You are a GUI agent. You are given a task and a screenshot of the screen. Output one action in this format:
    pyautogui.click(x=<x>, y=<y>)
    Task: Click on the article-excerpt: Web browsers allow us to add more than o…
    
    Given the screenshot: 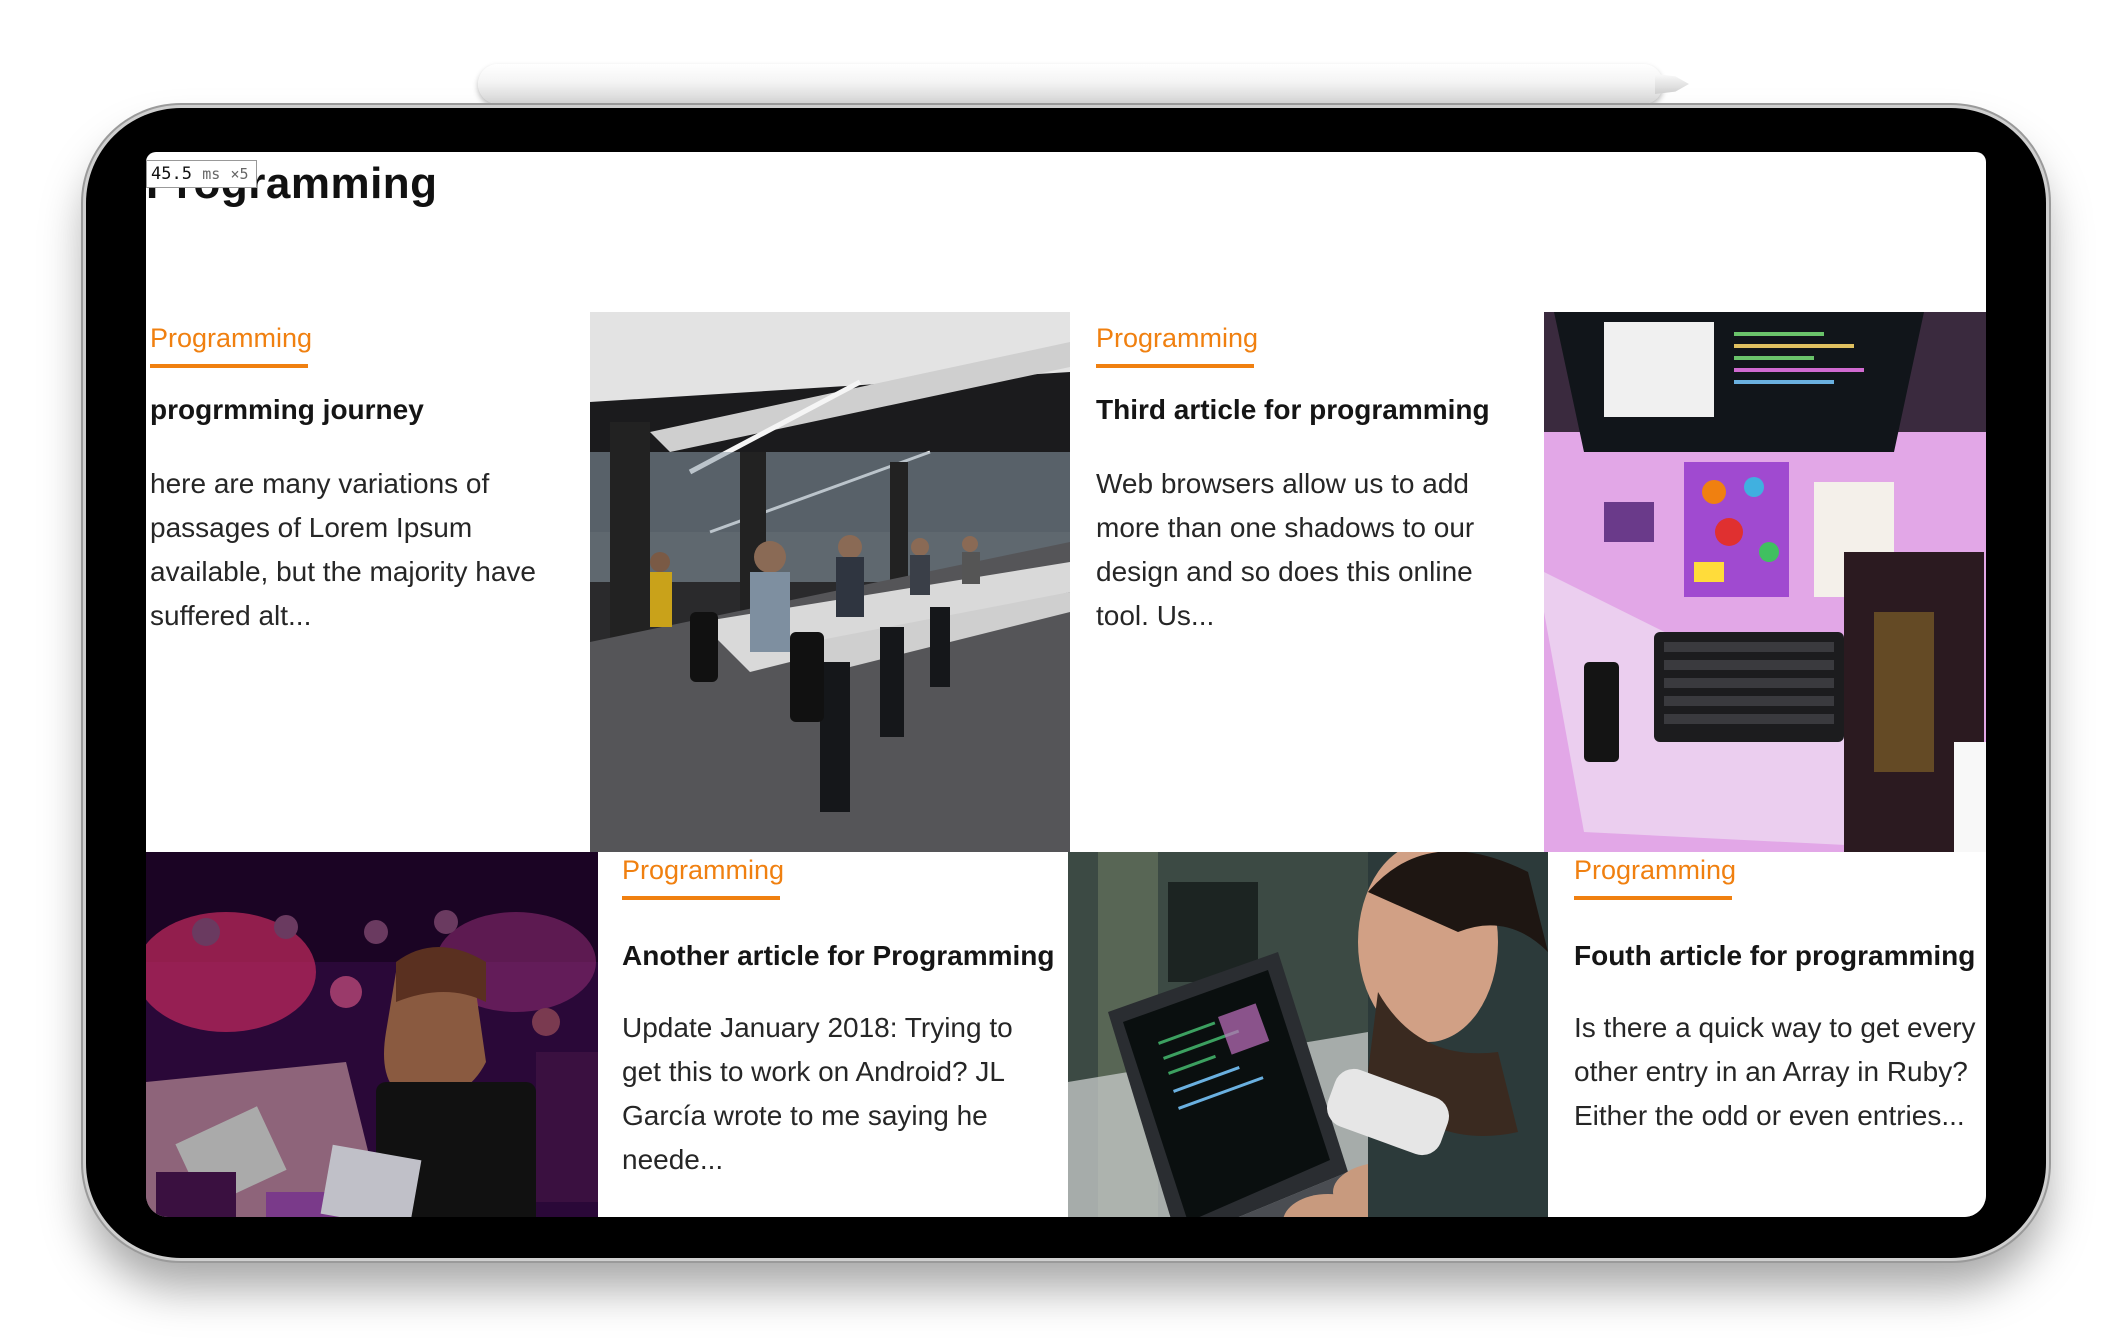 What is the action you would take?
    pyautogui.click(x=1285, y=549)
    